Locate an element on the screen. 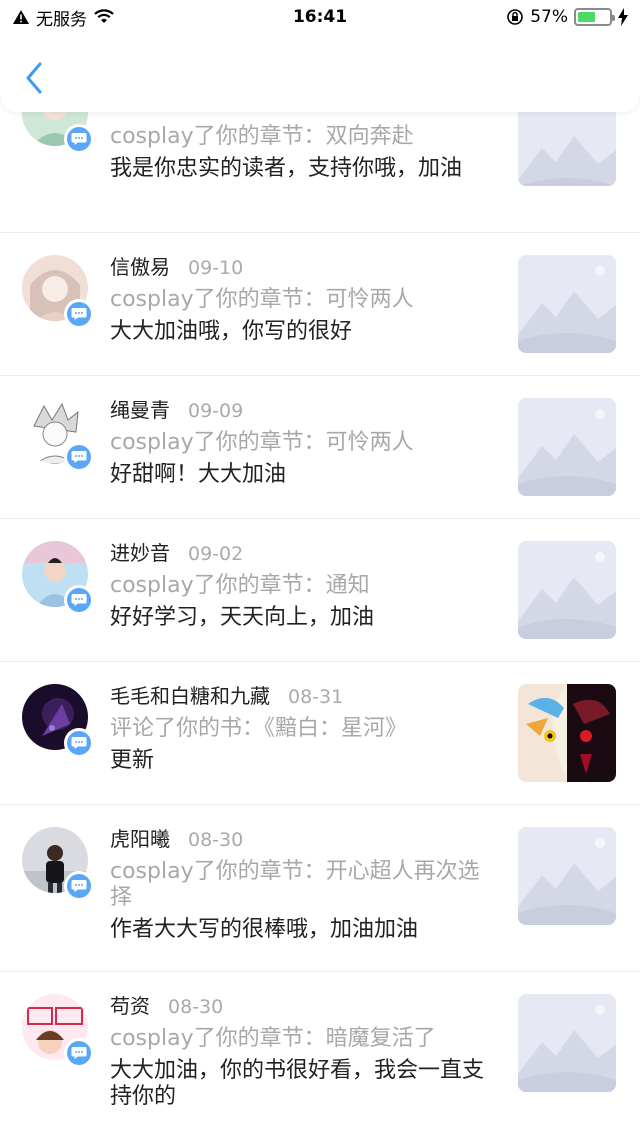  charging-icon is located at coordinates (623, 17).